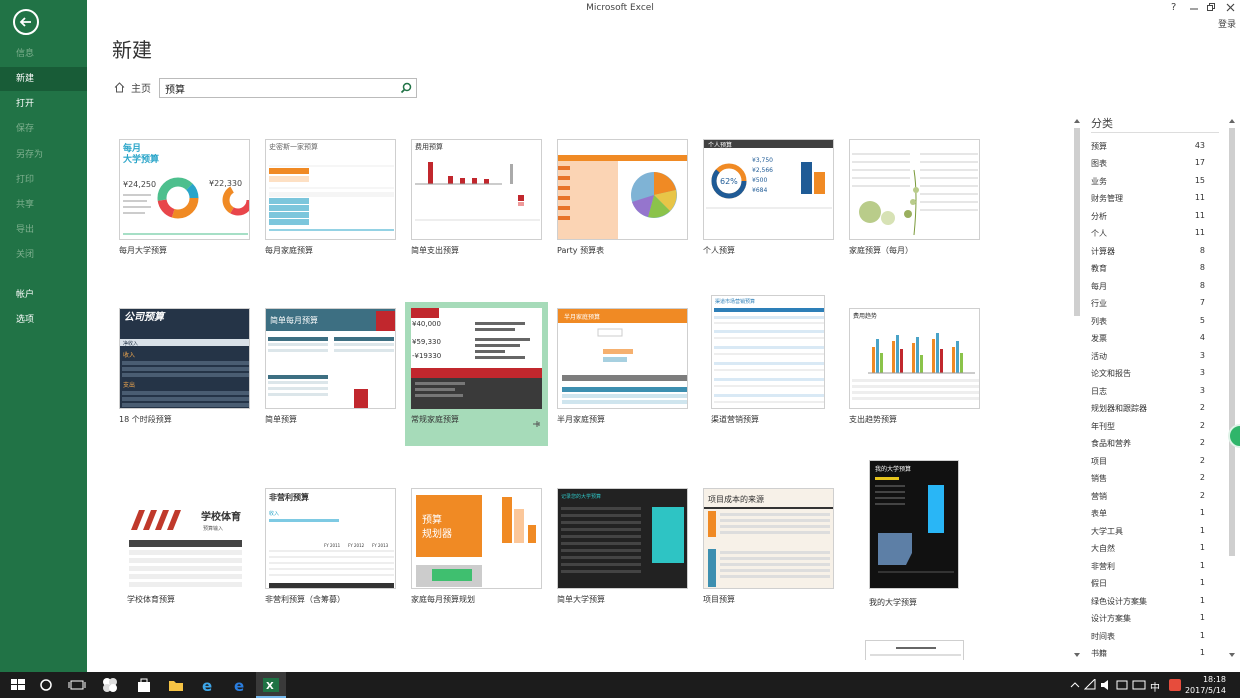 This screenshot has width=1240, height=698. I want to click on category-item: 业务 15, so click(1148, 181).